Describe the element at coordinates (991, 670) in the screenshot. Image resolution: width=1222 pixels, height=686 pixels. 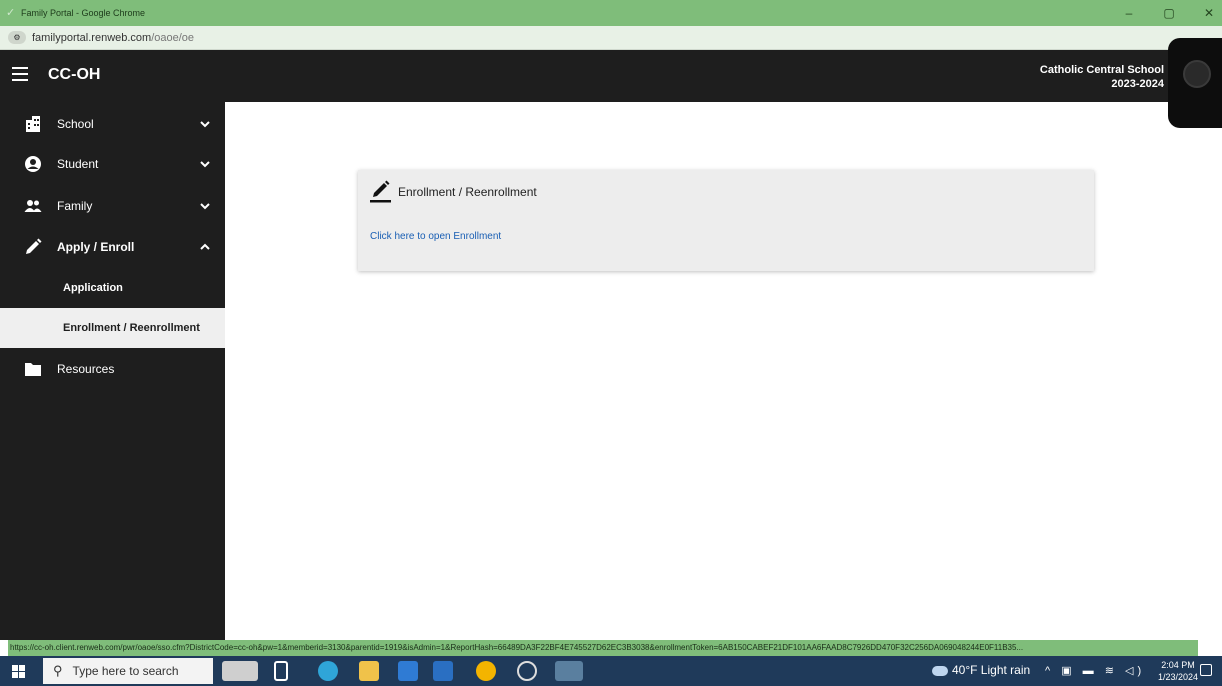
I see `weather-text: 40°F Light rain` at that location.